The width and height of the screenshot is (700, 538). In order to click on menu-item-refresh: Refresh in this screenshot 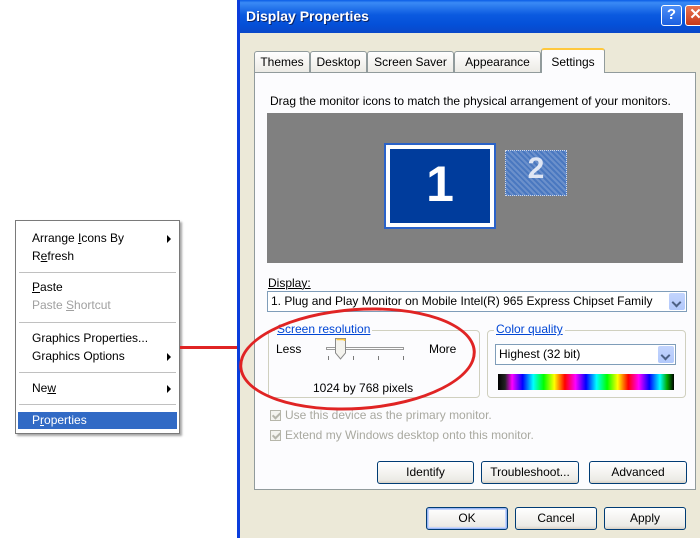, I will do `click(97, 256)`.